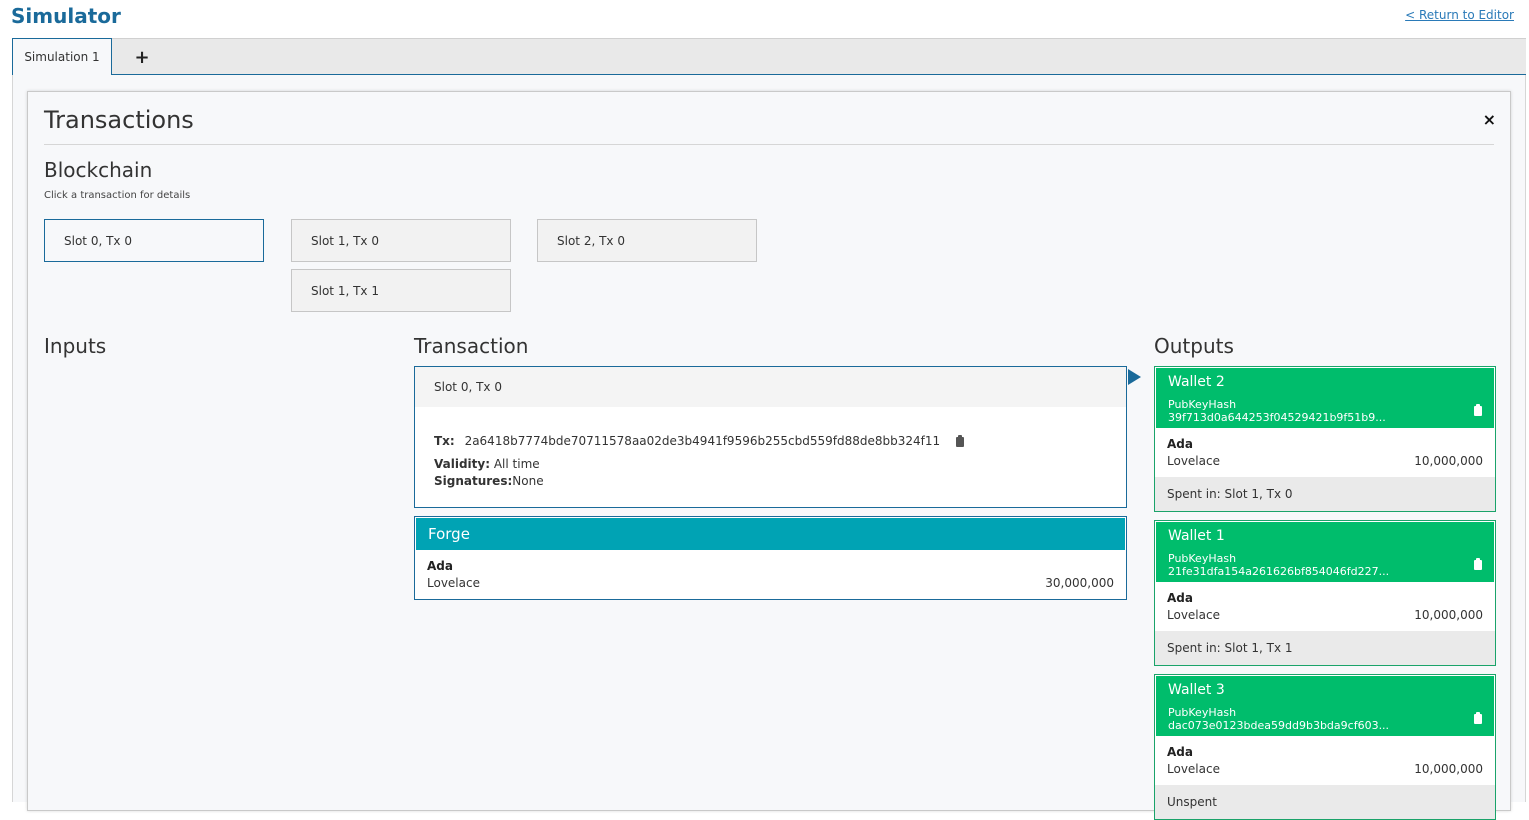  Describe the element at coordinates (401, 240) in the screenshot. I see `slot-1-tx-0-button: Slot 1, Tx 0` at that location.